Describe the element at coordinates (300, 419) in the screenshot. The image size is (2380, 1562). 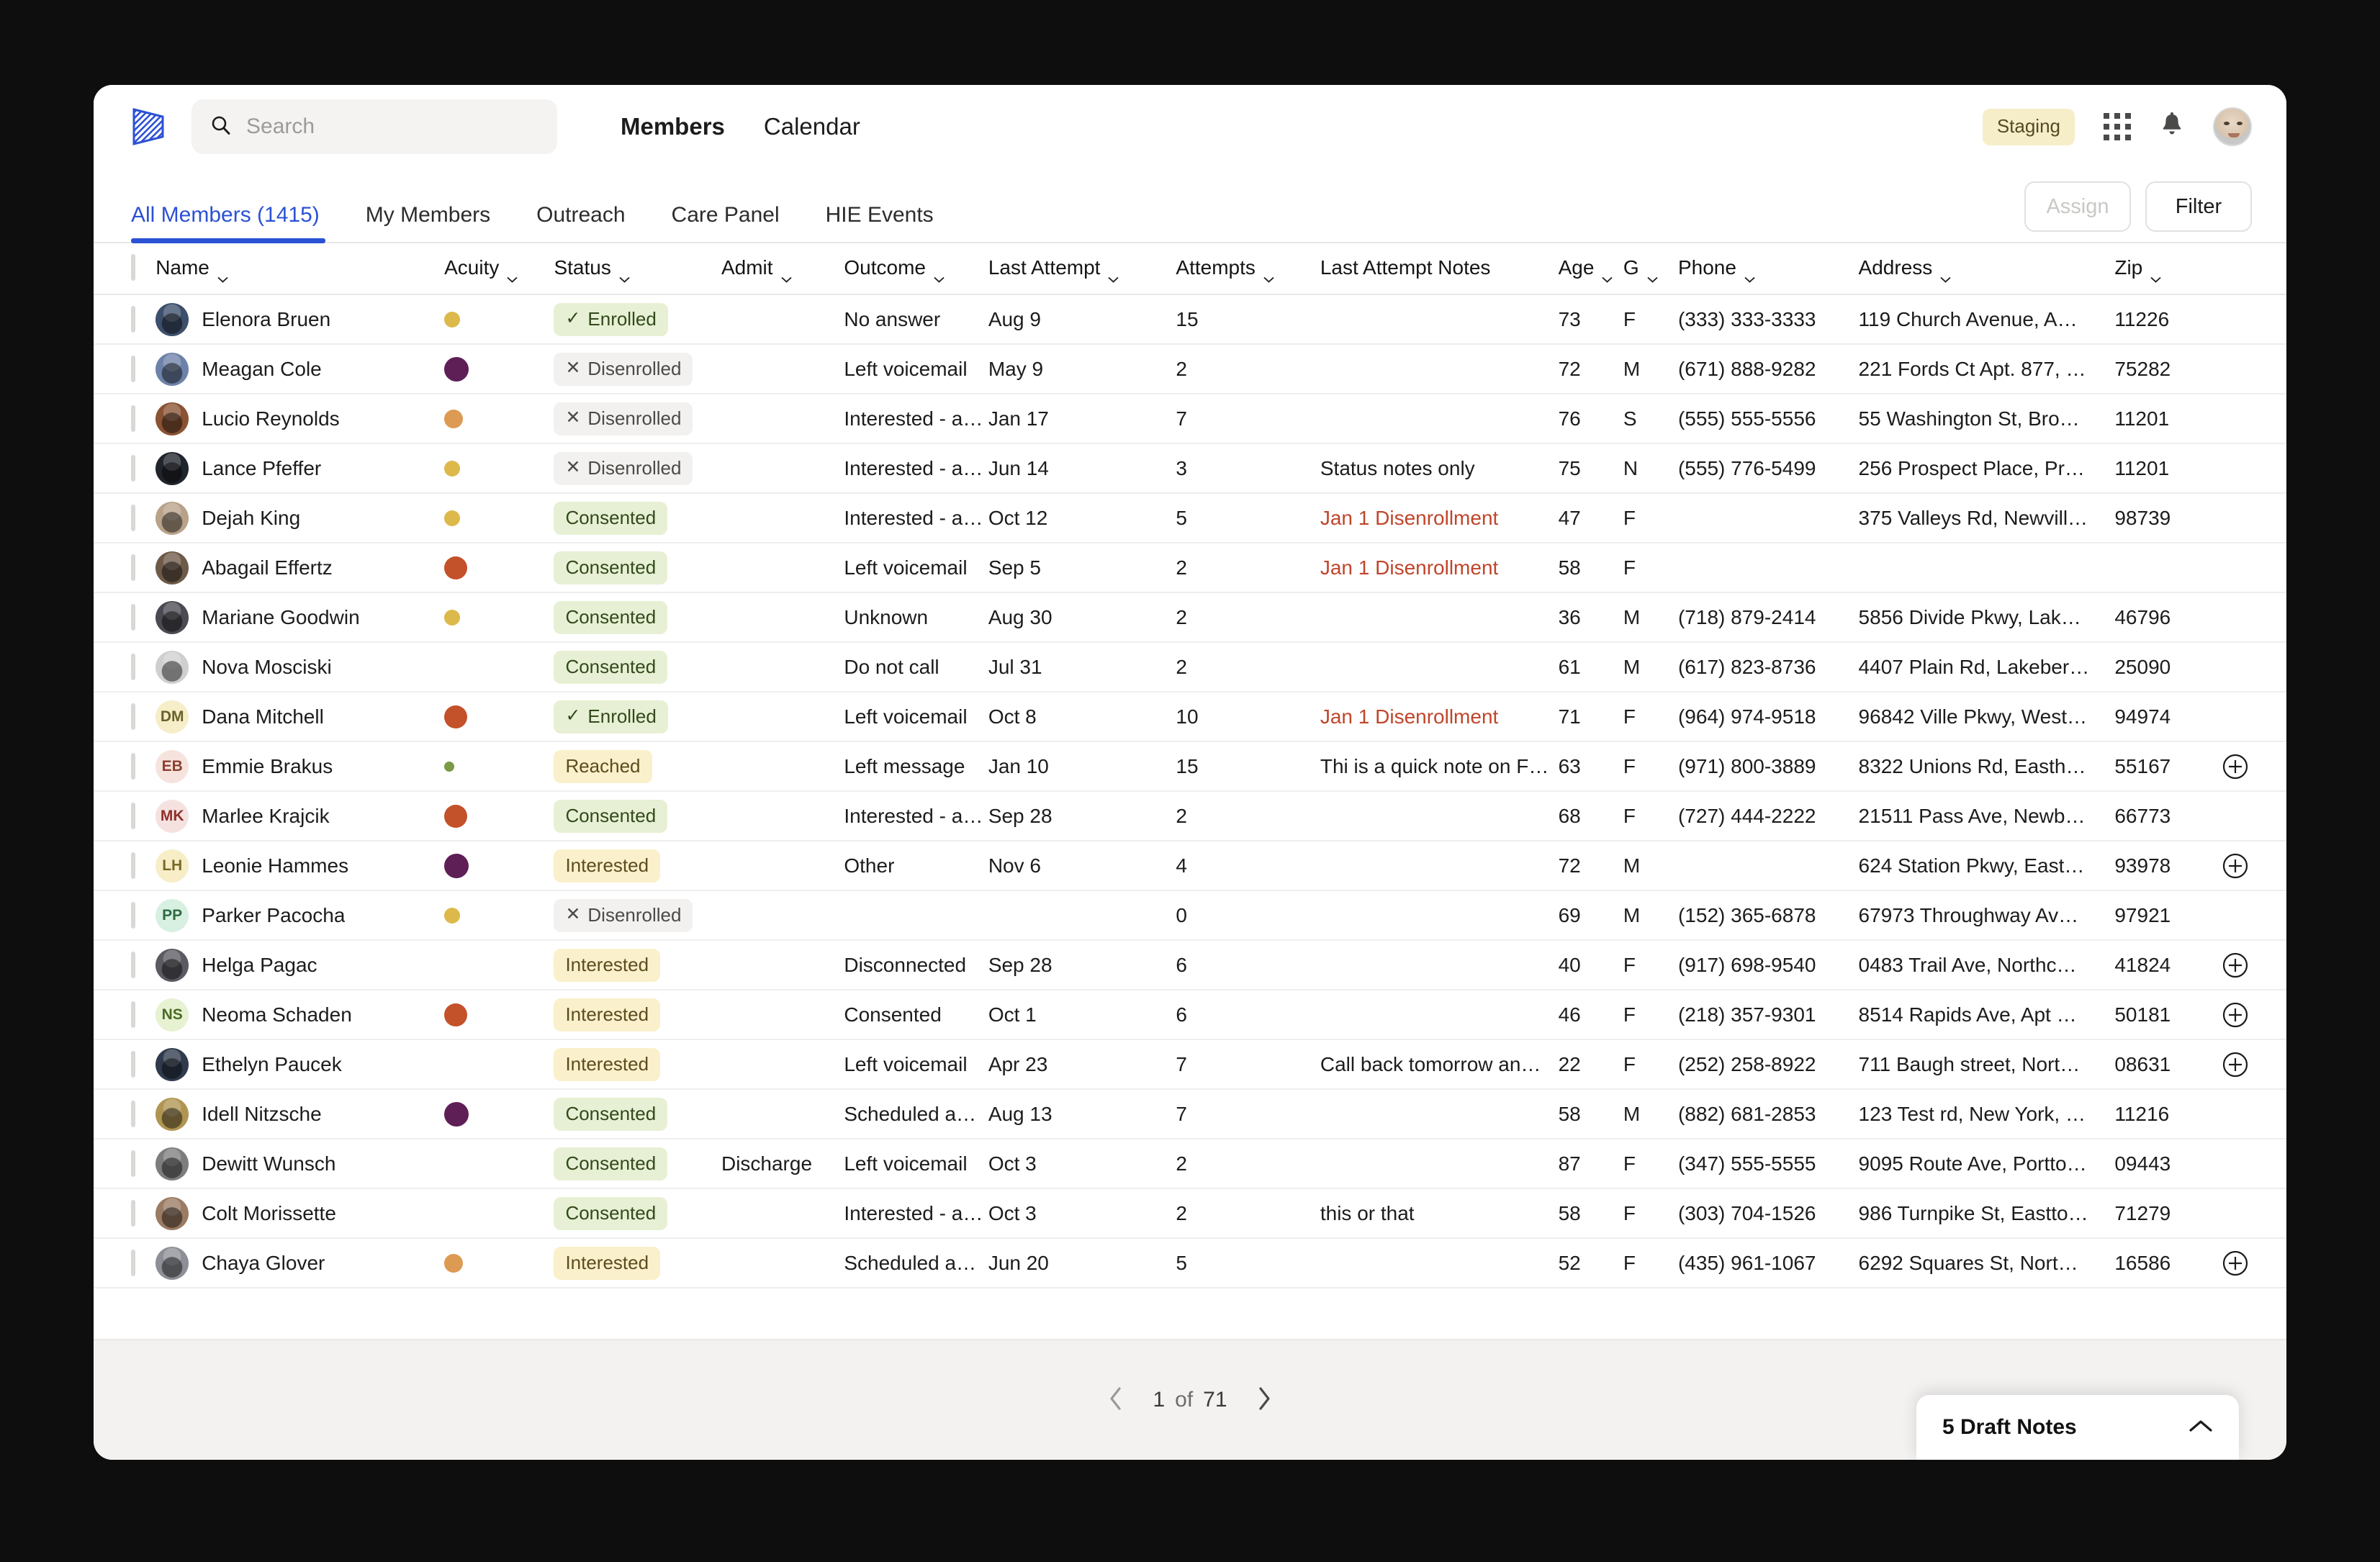
I see `member-name-cell: Lucio Reynolds` at that location.